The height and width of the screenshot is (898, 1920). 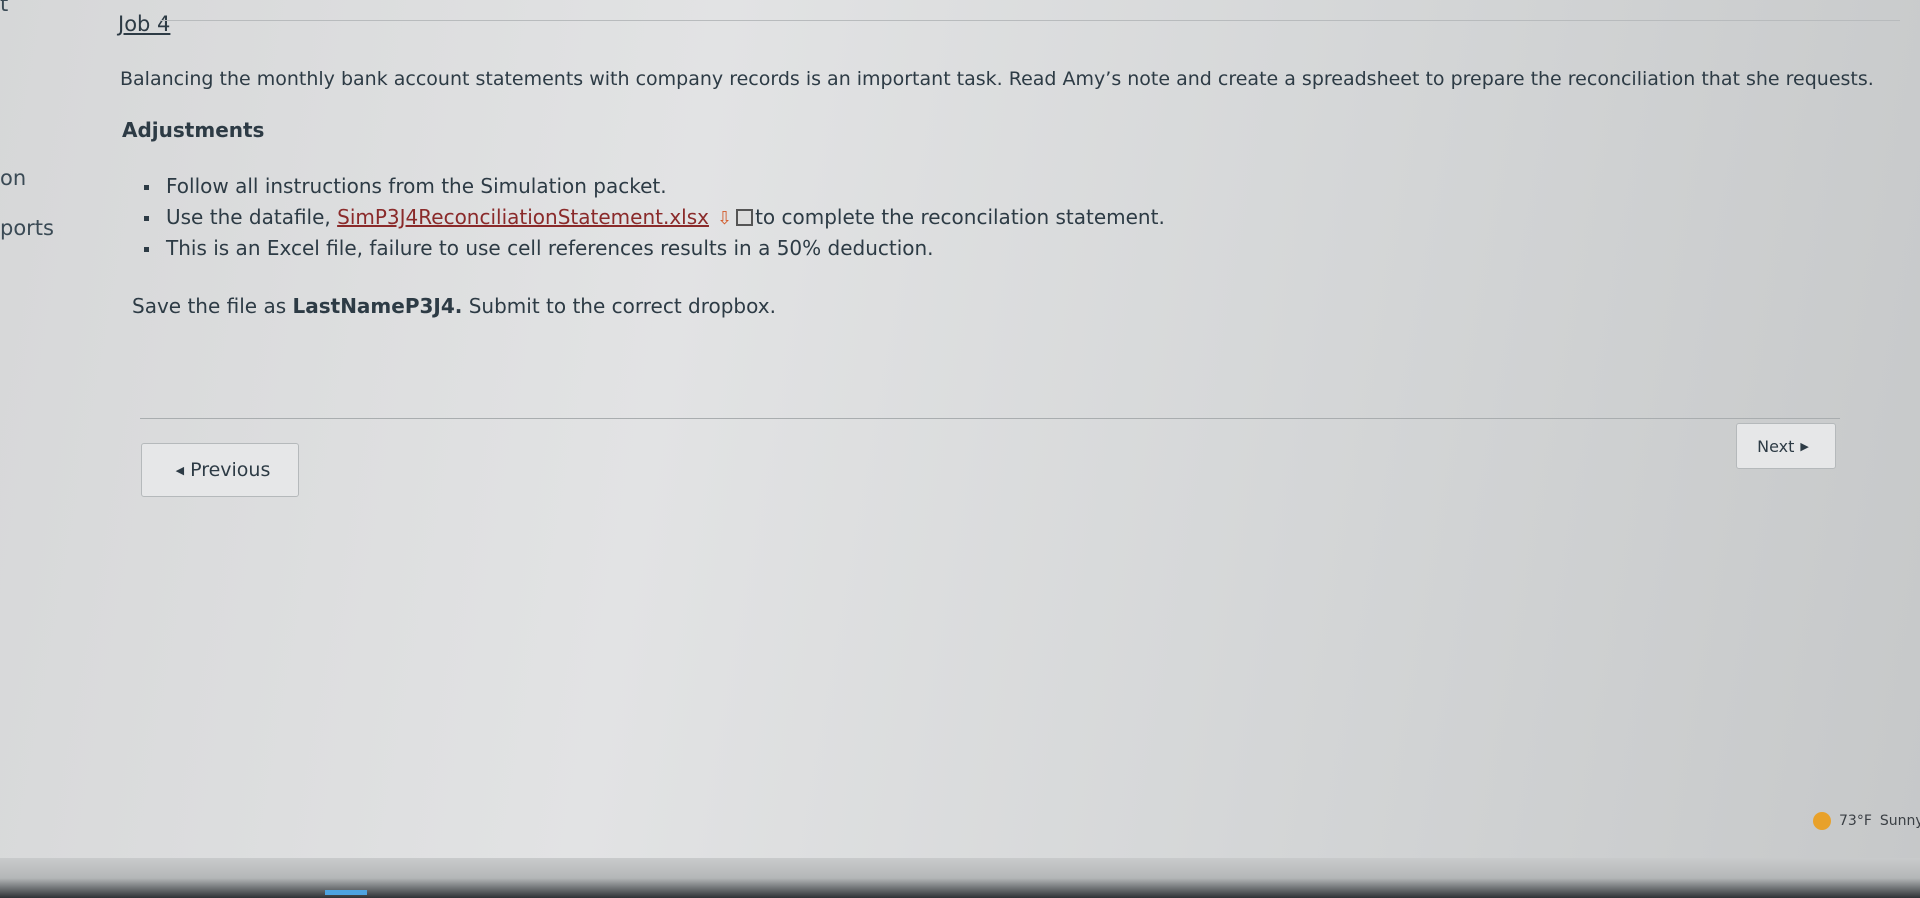 What do you see at coordinates (13, 178) in the screenshot?
I see `sidebar-fragment-mid: on` at bounding box center [13, 178].